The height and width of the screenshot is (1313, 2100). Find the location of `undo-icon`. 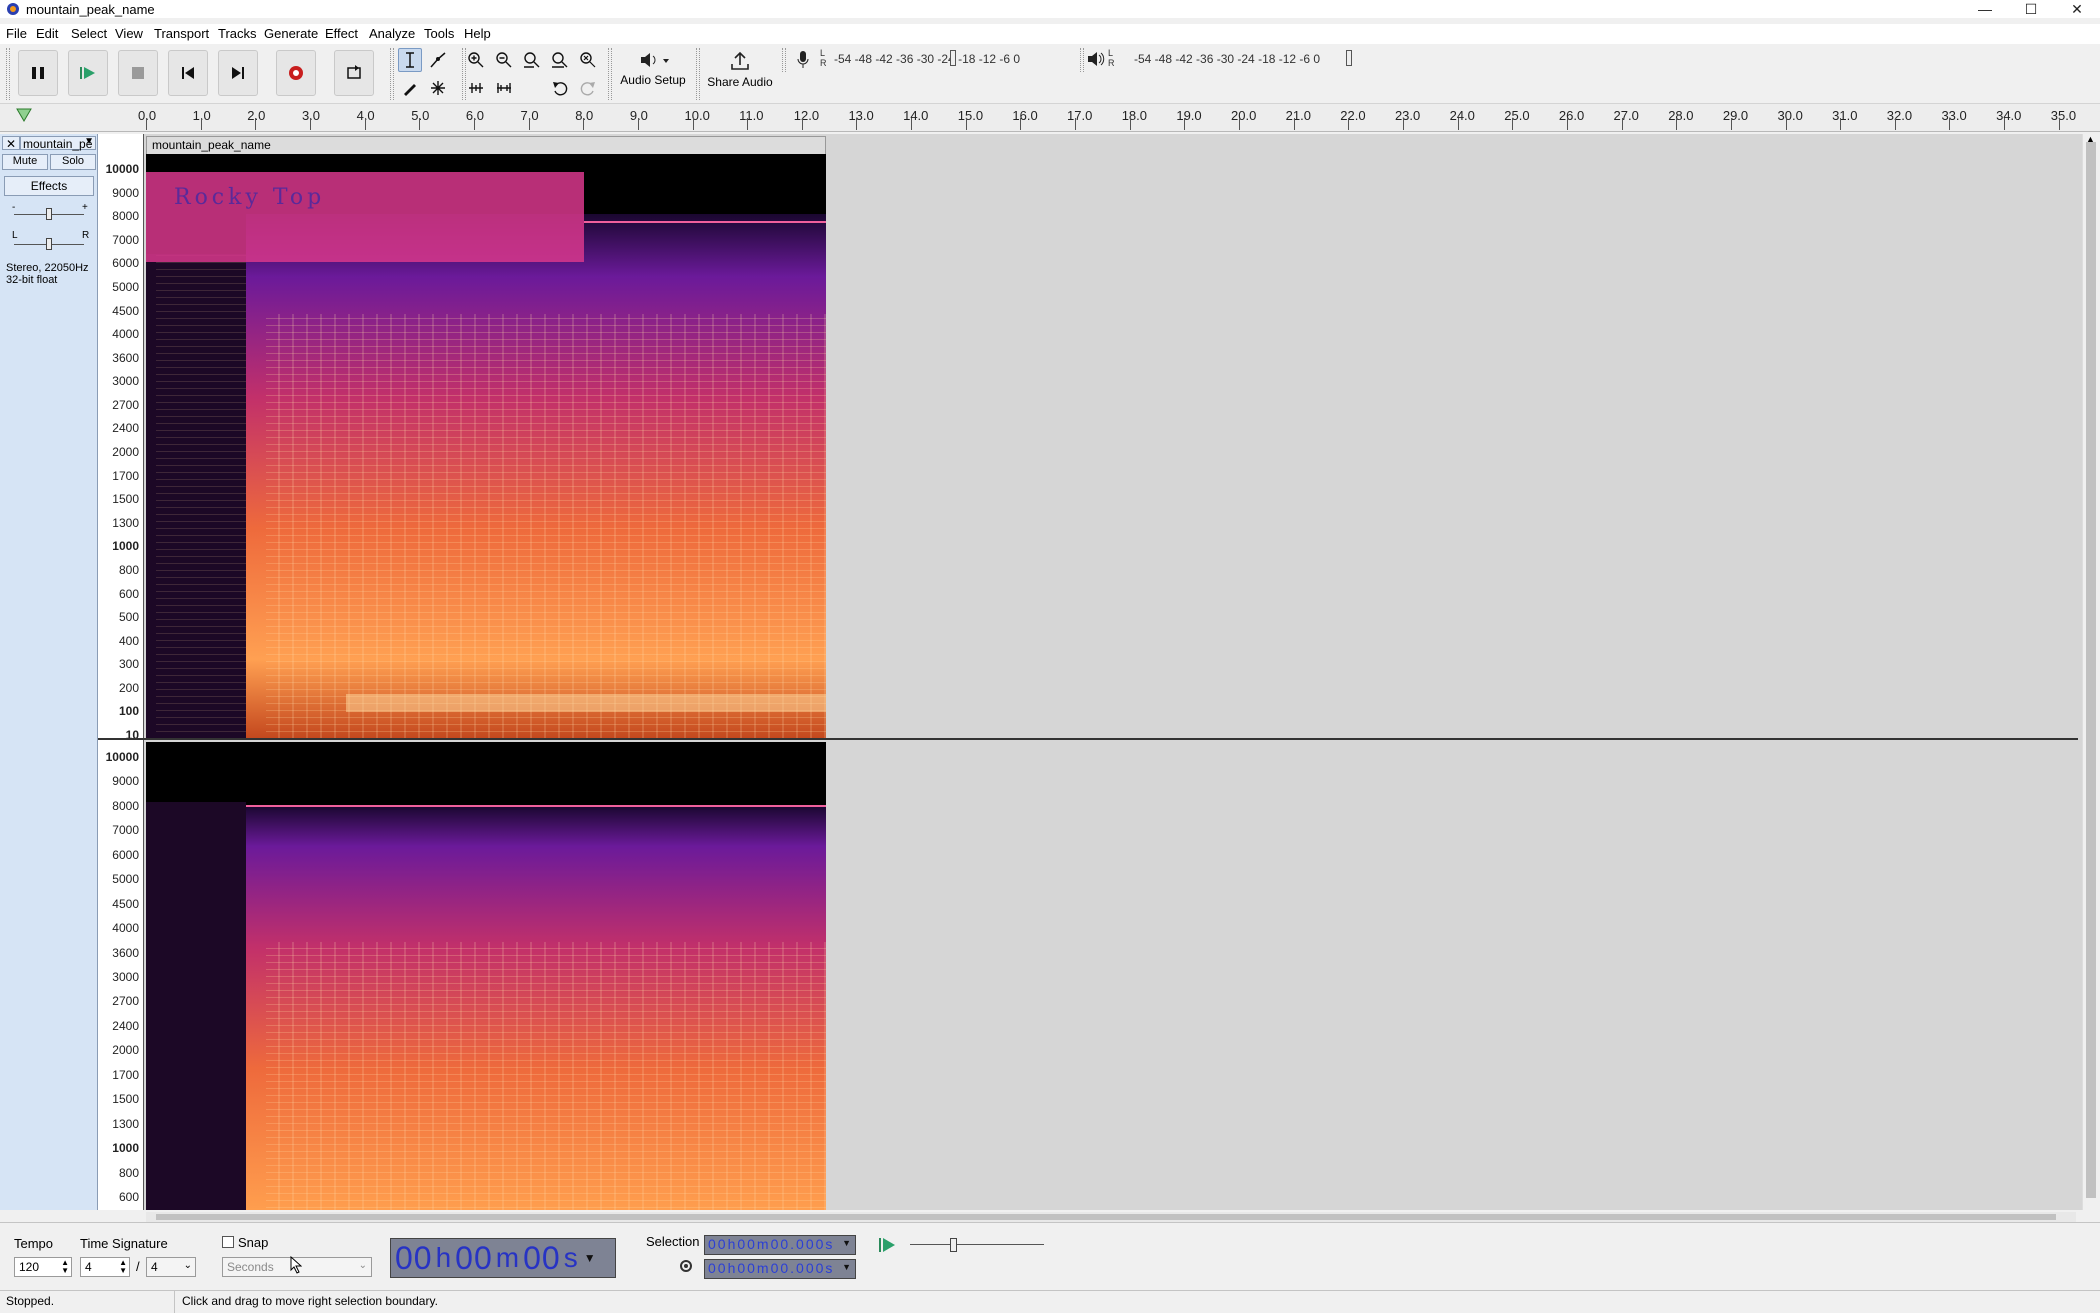

undo-icon is located at coordinates (560, 89).